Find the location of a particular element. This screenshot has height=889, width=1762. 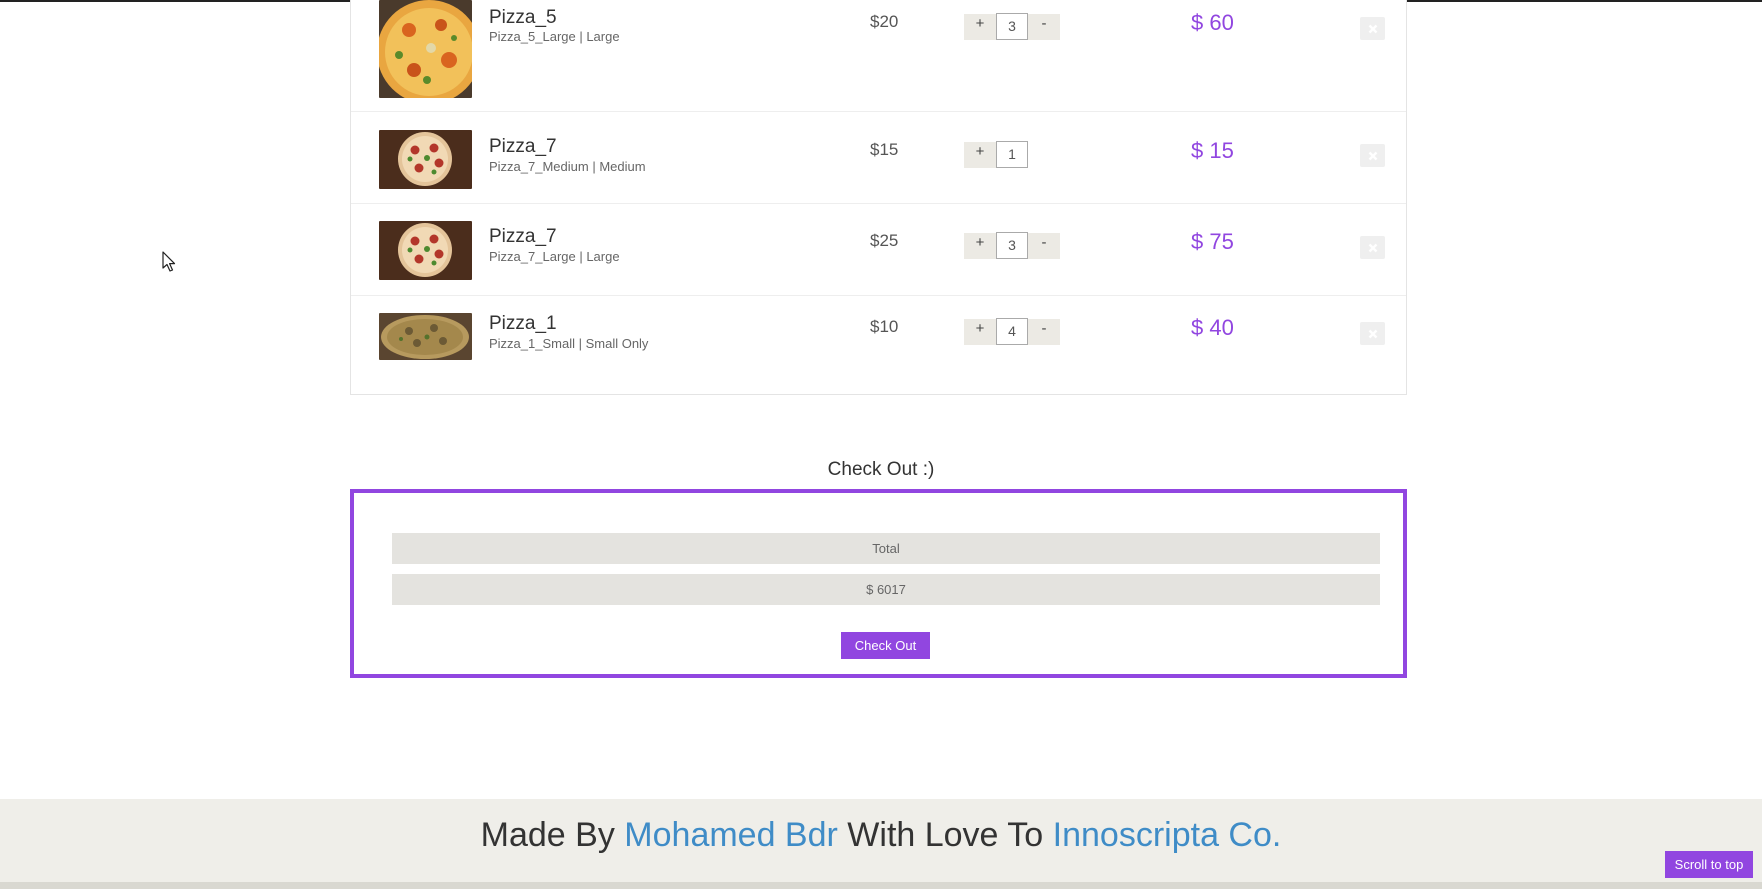

item-description: Pizza_7_Large | Large is located at coordinates (554, 256).